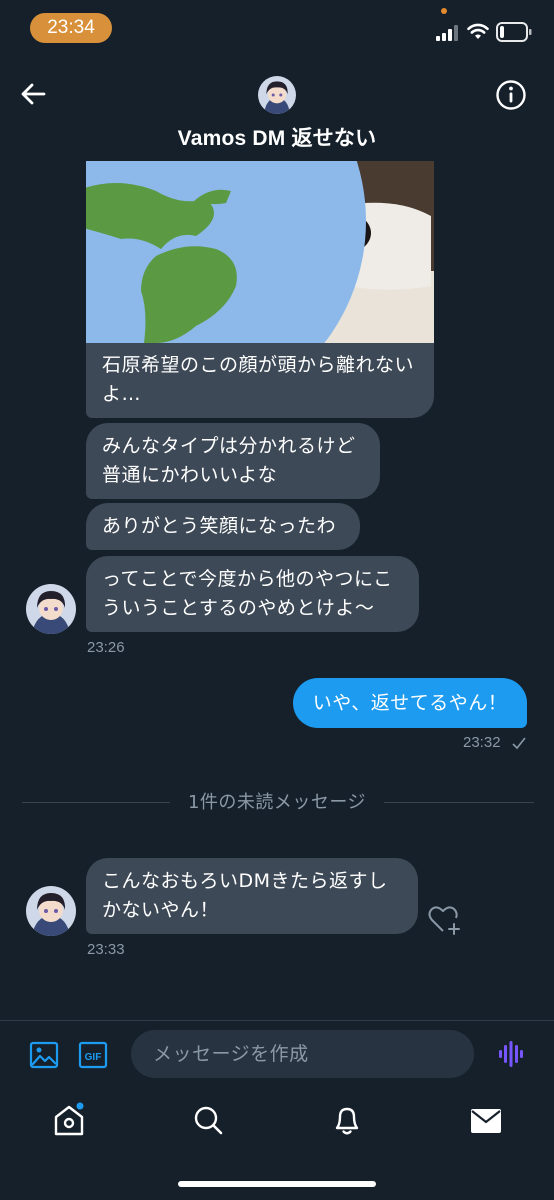  Describe the element at coordinates (511, 95) in the screenshot. I see `info-icon` at that location.